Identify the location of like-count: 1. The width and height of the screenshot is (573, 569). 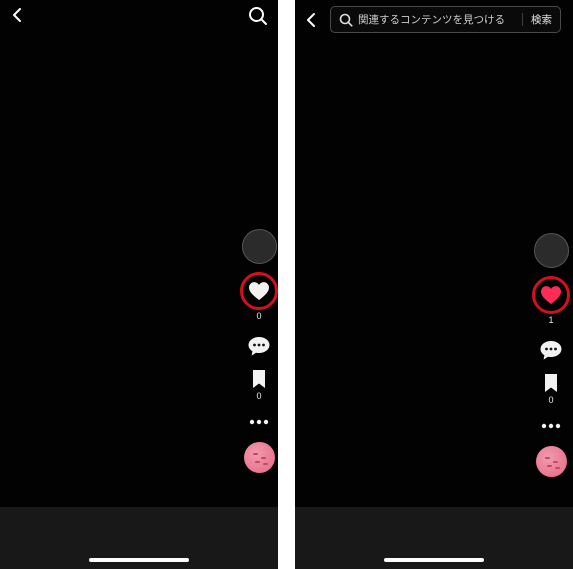
(551, 320).